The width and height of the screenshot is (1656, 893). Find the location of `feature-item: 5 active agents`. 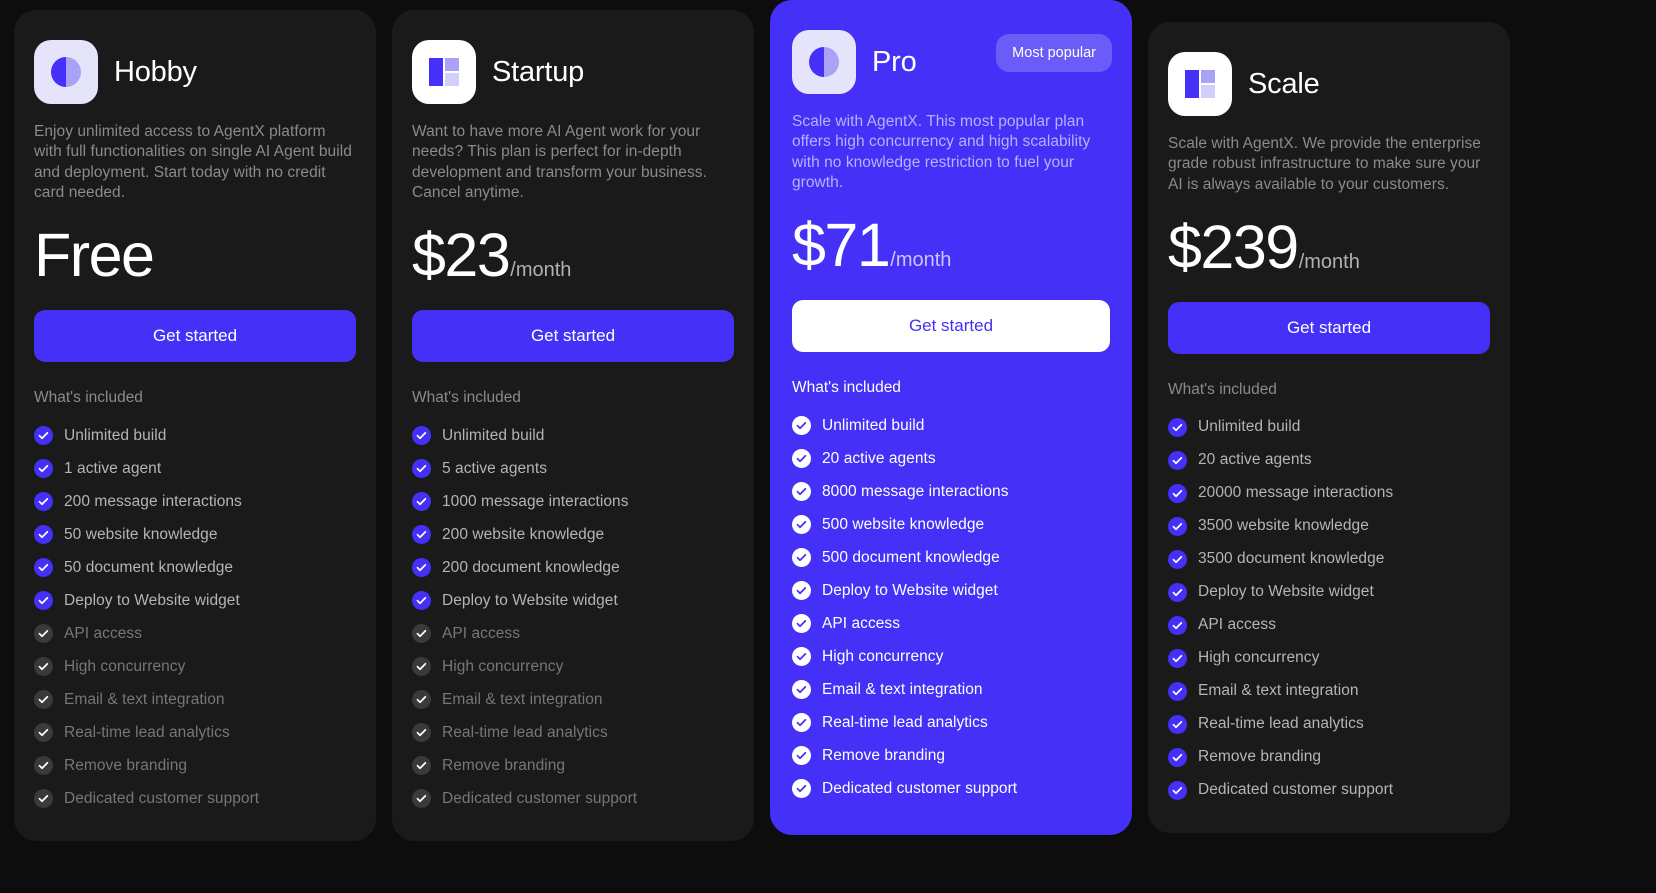

feature-item: 5 active agents is located at coordinates (573, 468).